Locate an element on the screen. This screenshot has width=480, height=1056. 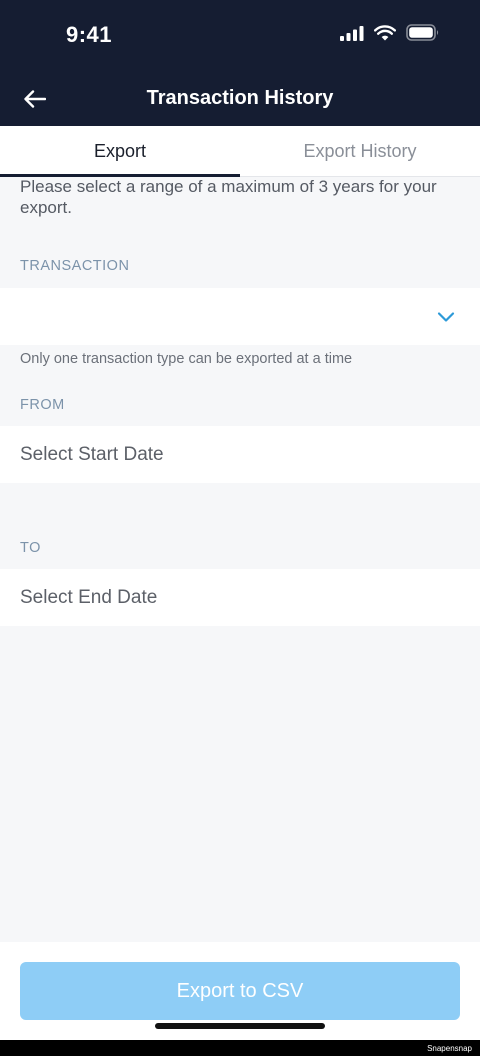
chevron-down-icon is located at coordinates (446, 316).